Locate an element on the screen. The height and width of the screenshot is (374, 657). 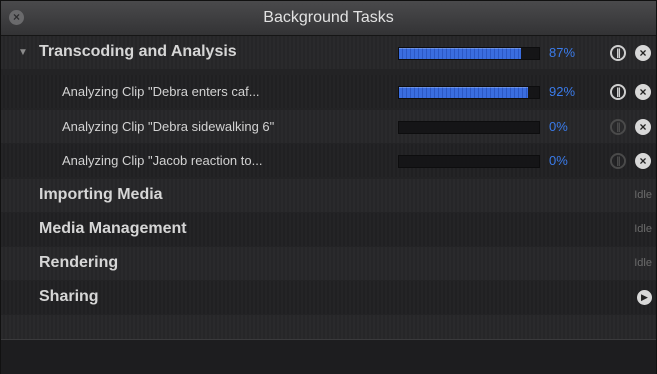
title-bar: × Background Tasks is located at coordinates (328, 18).